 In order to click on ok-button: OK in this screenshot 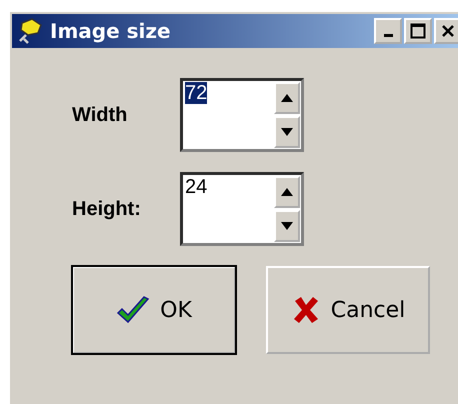, I will do `click(154, 310)`.